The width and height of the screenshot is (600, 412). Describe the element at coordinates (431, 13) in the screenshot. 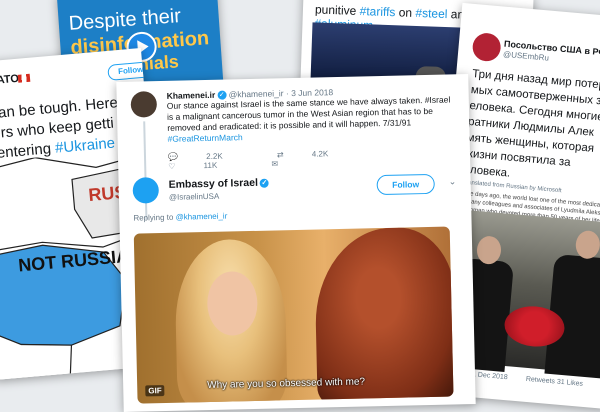

I see `hashtag-link: #steel` at that location.